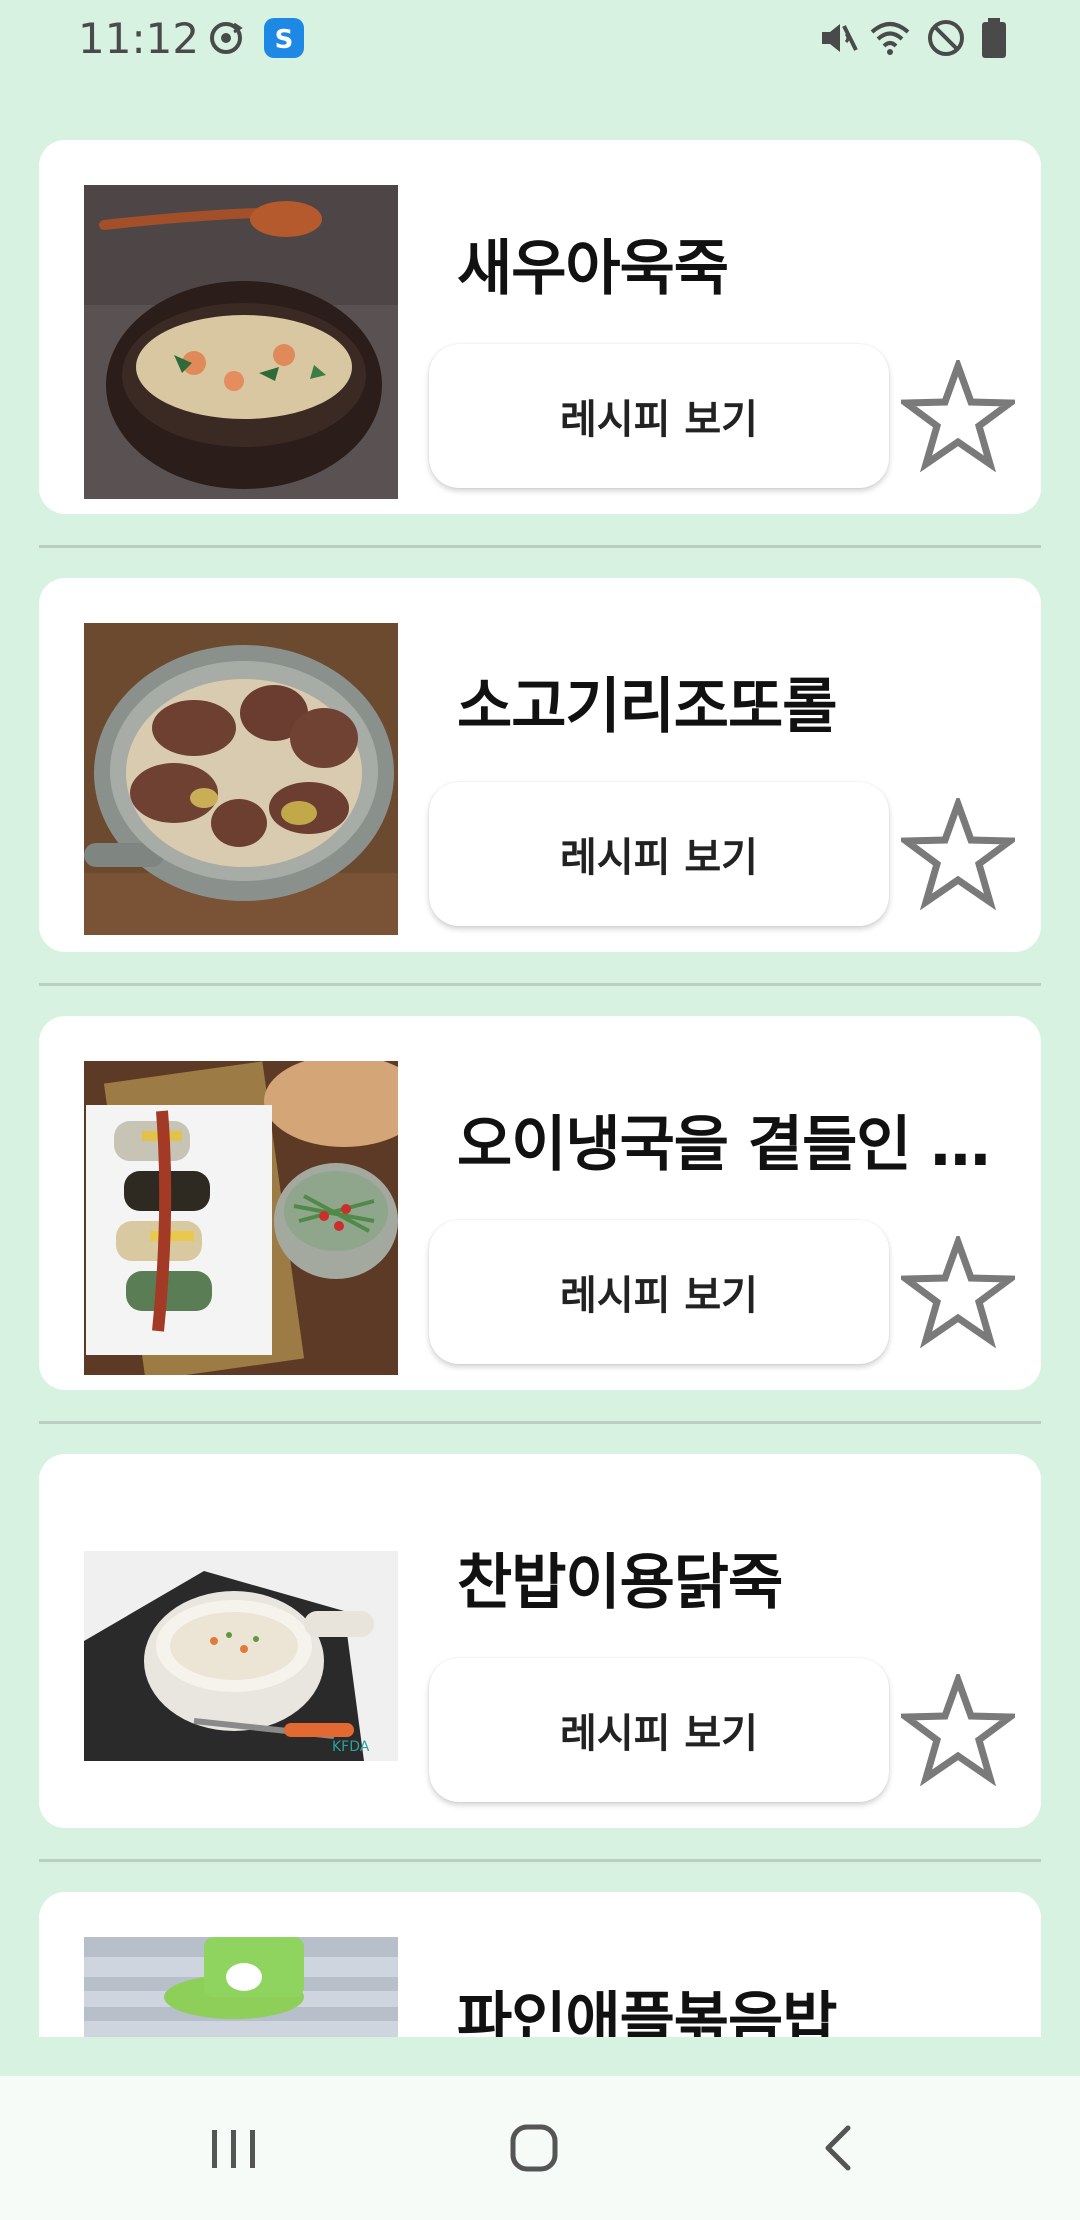 The height and width of the screenshot is (2220, 1080). I want to click on recipe-title: 파인애플볶음밥, so click(647, 2011).